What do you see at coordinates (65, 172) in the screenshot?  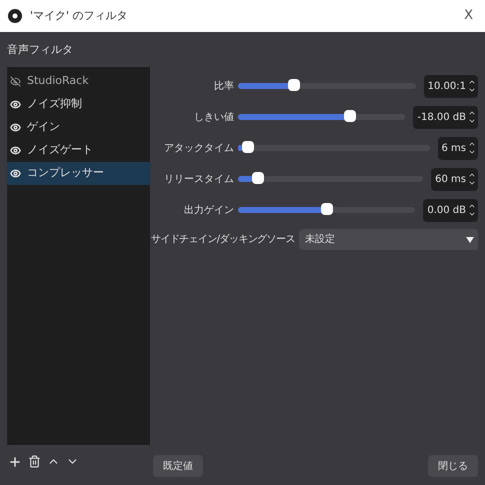 I see `filter-name: コンプレッサー` at bounding box center [65, 172].